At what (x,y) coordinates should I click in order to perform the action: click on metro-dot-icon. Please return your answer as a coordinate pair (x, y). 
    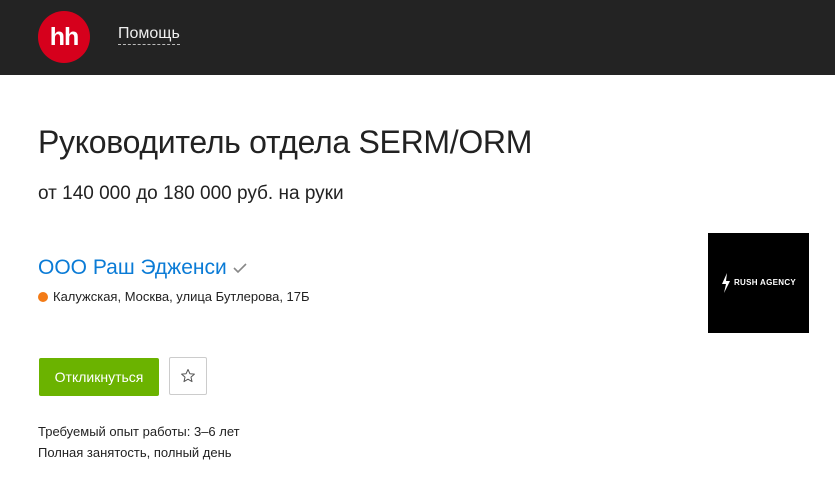
    Looking at the image, I should click on (43, 296).